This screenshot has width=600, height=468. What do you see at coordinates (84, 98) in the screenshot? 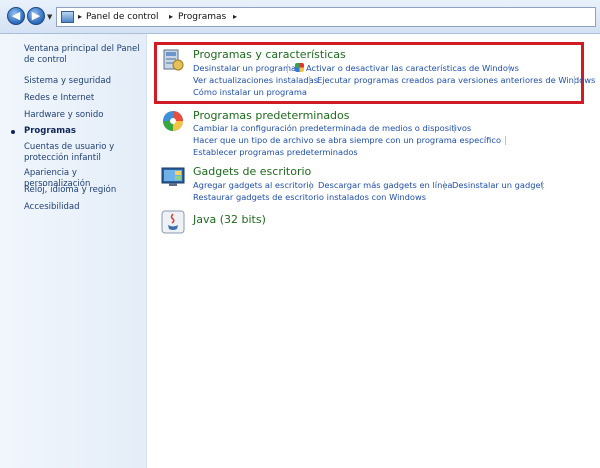
I see `sidebar-item-network: Redes e Internet` at bounding box center [84, 98].